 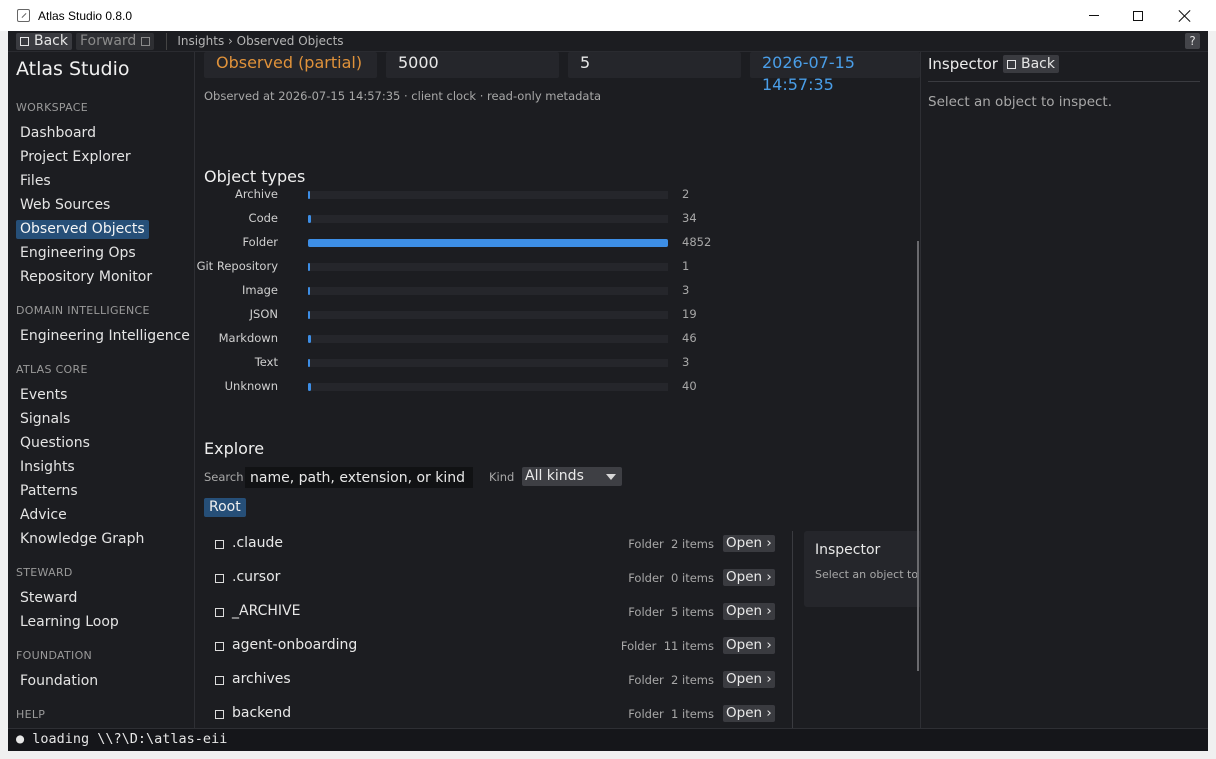 What do you see at coordinates (44, 572) in the screenshot?
I see `section-steward: STEWARD` at bounding box center [44, 572].